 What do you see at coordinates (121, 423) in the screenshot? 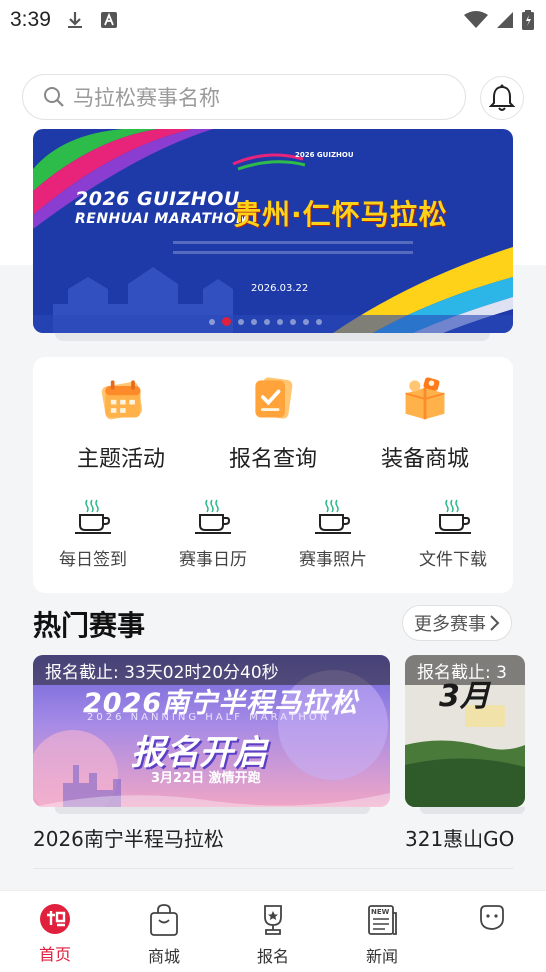
I see `menu-theme-activities: 主题活动` at bounding box center [121, 423].